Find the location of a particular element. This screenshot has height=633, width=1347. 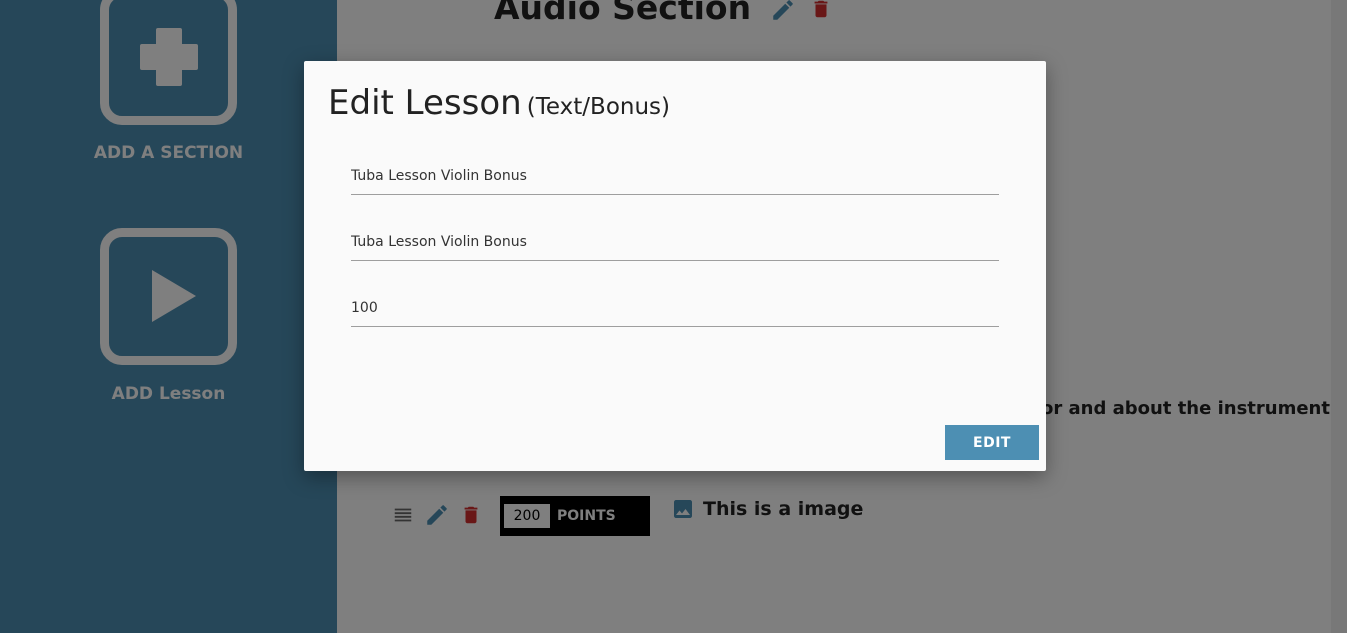

dialog-title-sub: (Text/Bonus) is located at coordinates (598, 107).